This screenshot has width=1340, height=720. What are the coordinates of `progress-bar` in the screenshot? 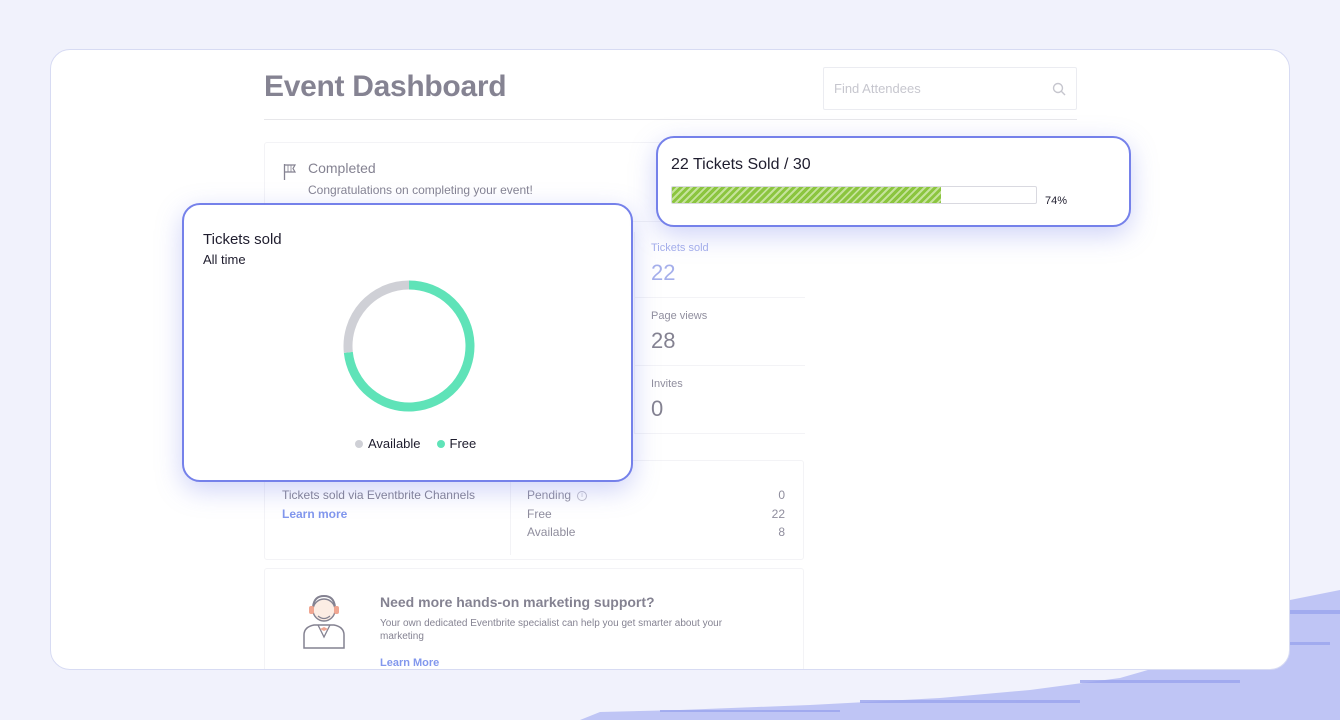 It's located at (854, 195).